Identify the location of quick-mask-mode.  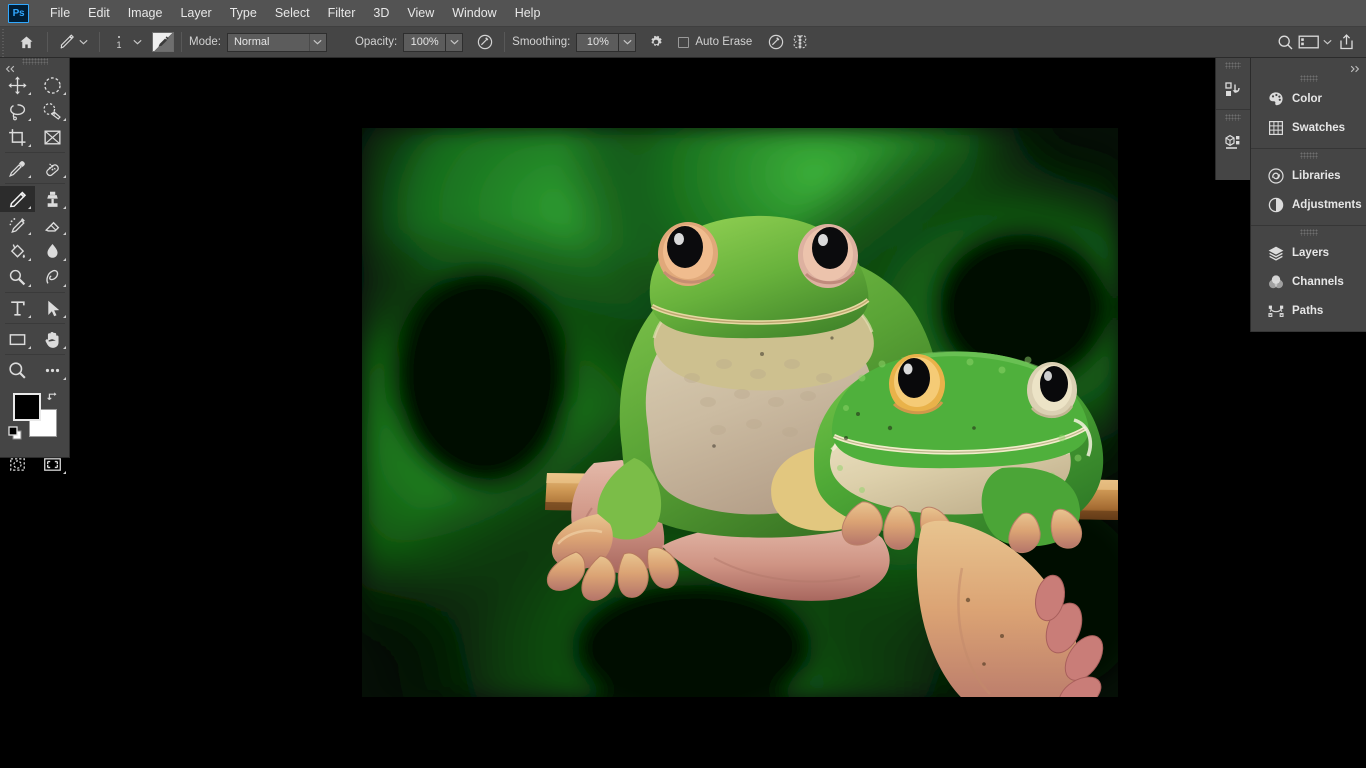
(17, 464).